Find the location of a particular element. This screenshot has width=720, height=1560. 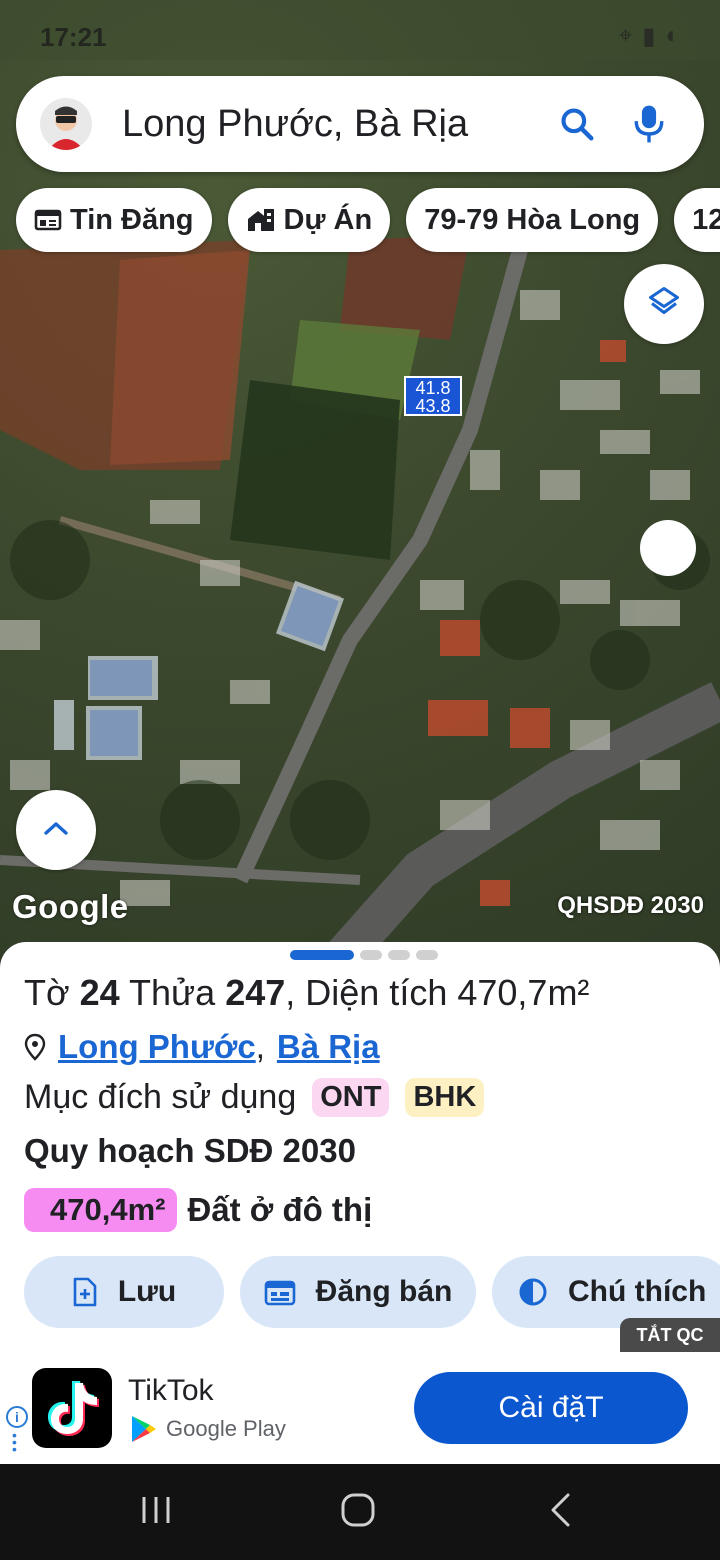

signal-icon: ▮ is located at coordinates (649, 36).